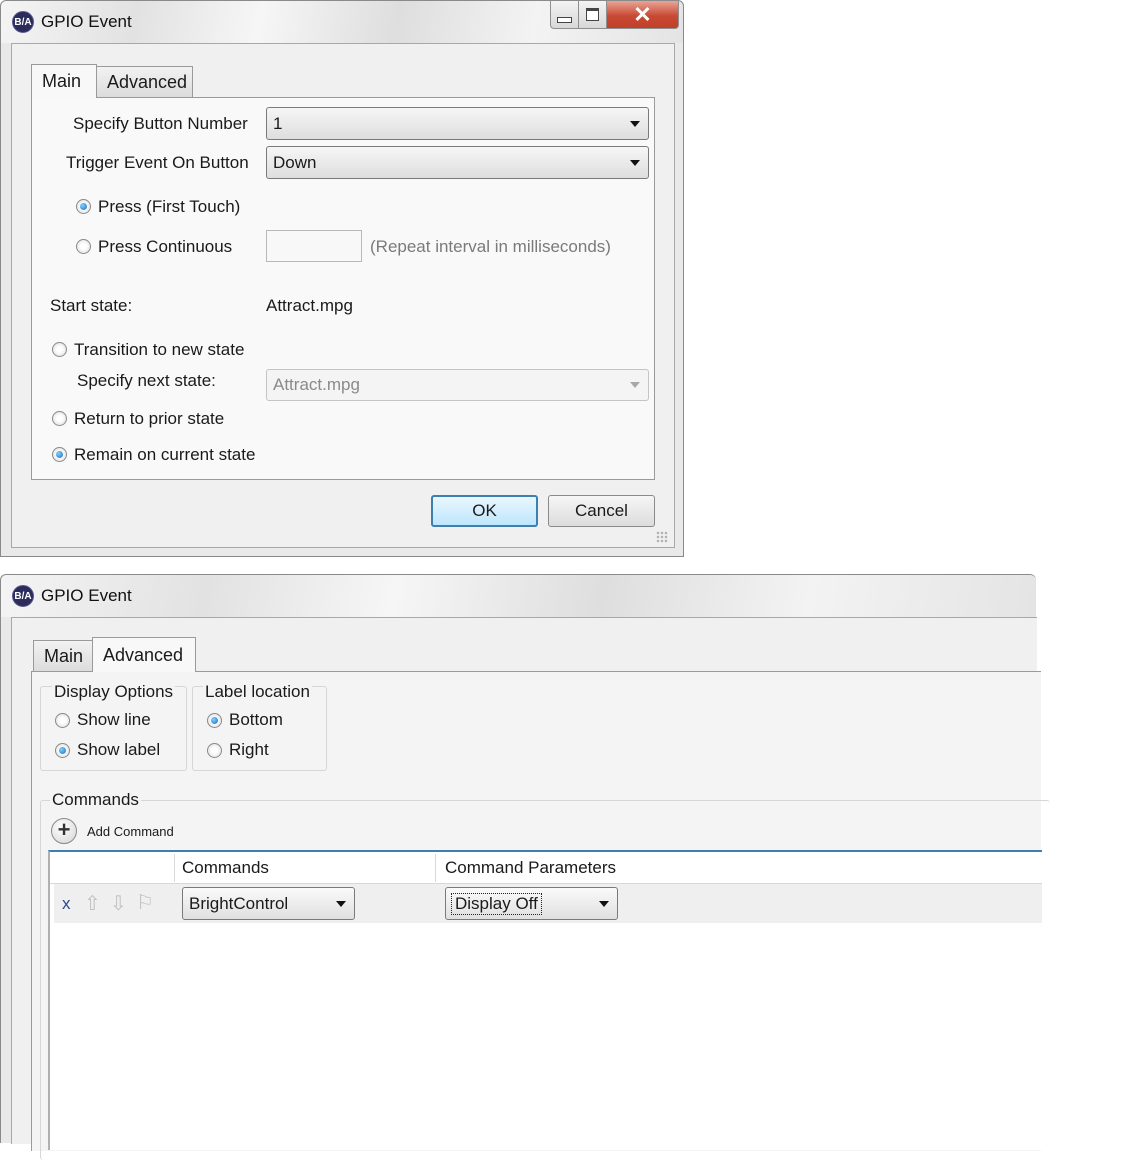 The image size is (1126, 1160). Describe the element at coordinates (149, 419) in the screenshot. I see `return-prior-label: Return to prior state` at that location.